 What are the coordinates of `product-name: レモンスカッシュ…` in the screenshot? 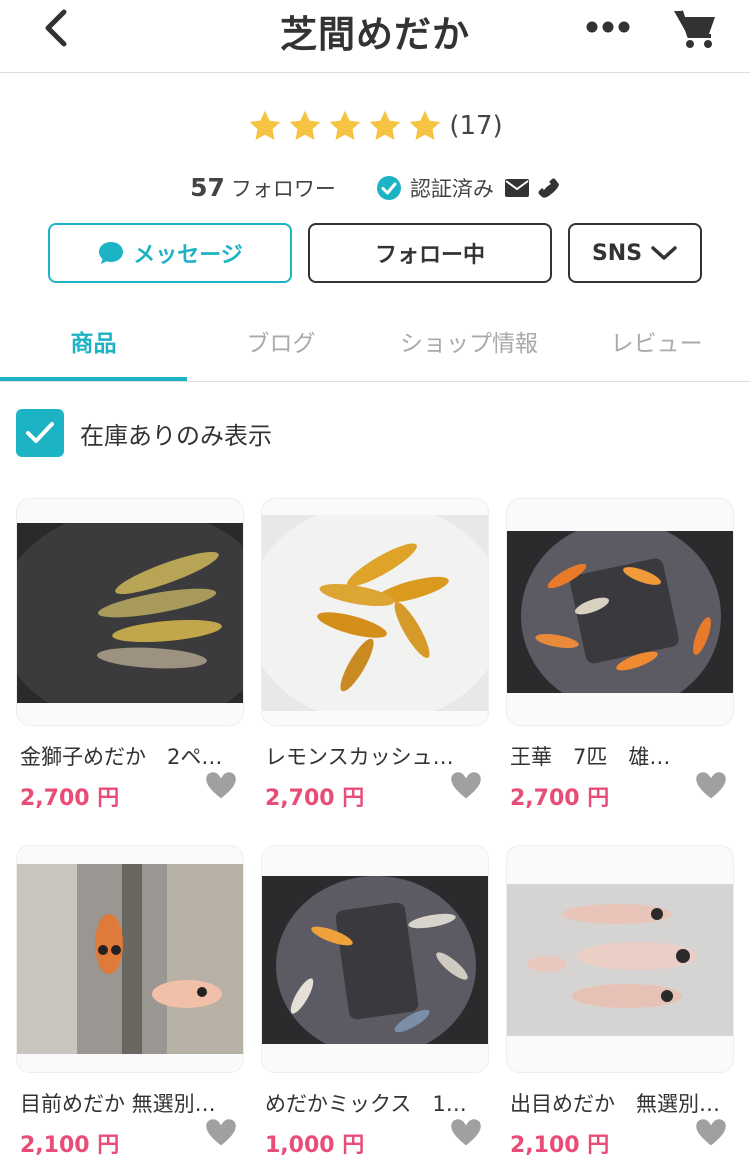 It's located at (376, 756).